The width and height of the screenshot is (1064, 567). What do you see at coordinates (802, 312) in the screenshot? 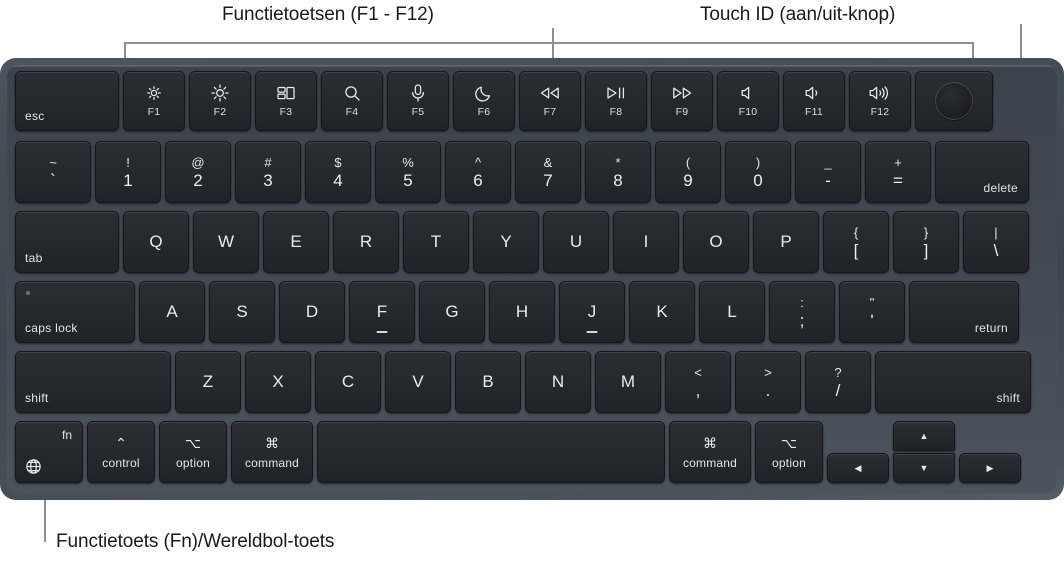
I see `key-semicolon: :;` at bounding box center [802, 312].